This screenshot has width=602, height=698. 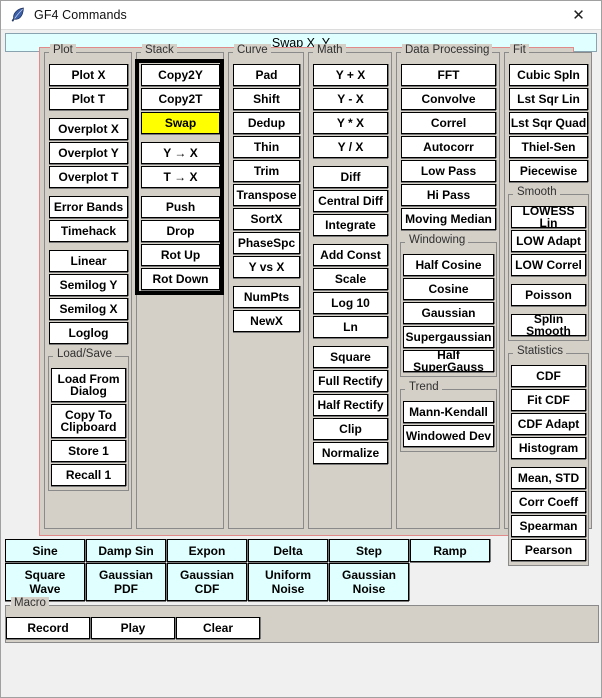 I want to click on plot-button-semilog-y: Semilog Y, so click(x=88, y=285).